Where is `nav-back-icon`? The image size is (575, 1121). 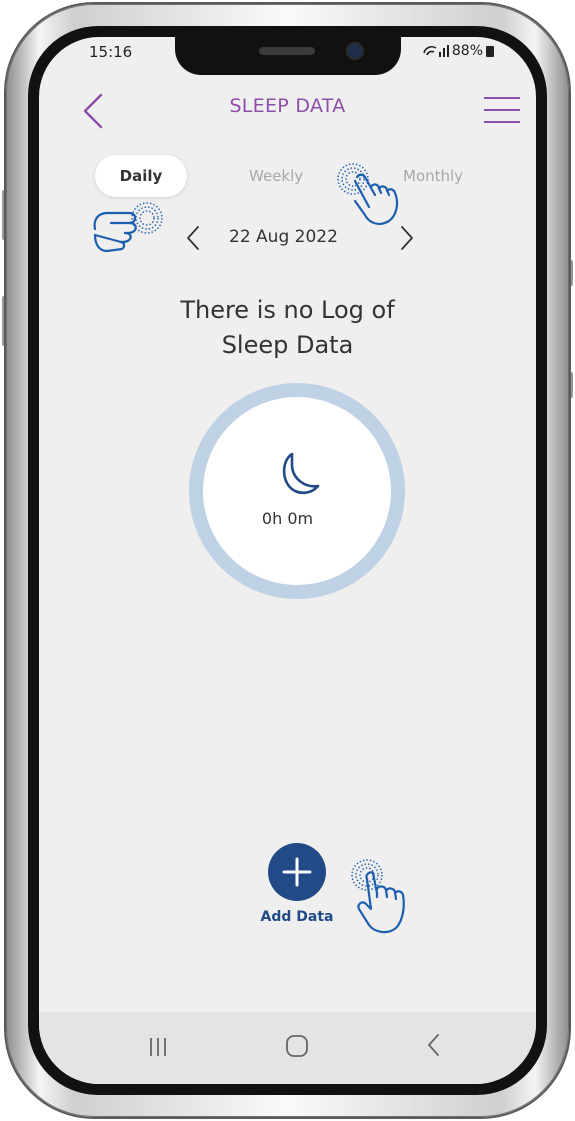
nav-back-icon is located at coordinates (433, 1045).